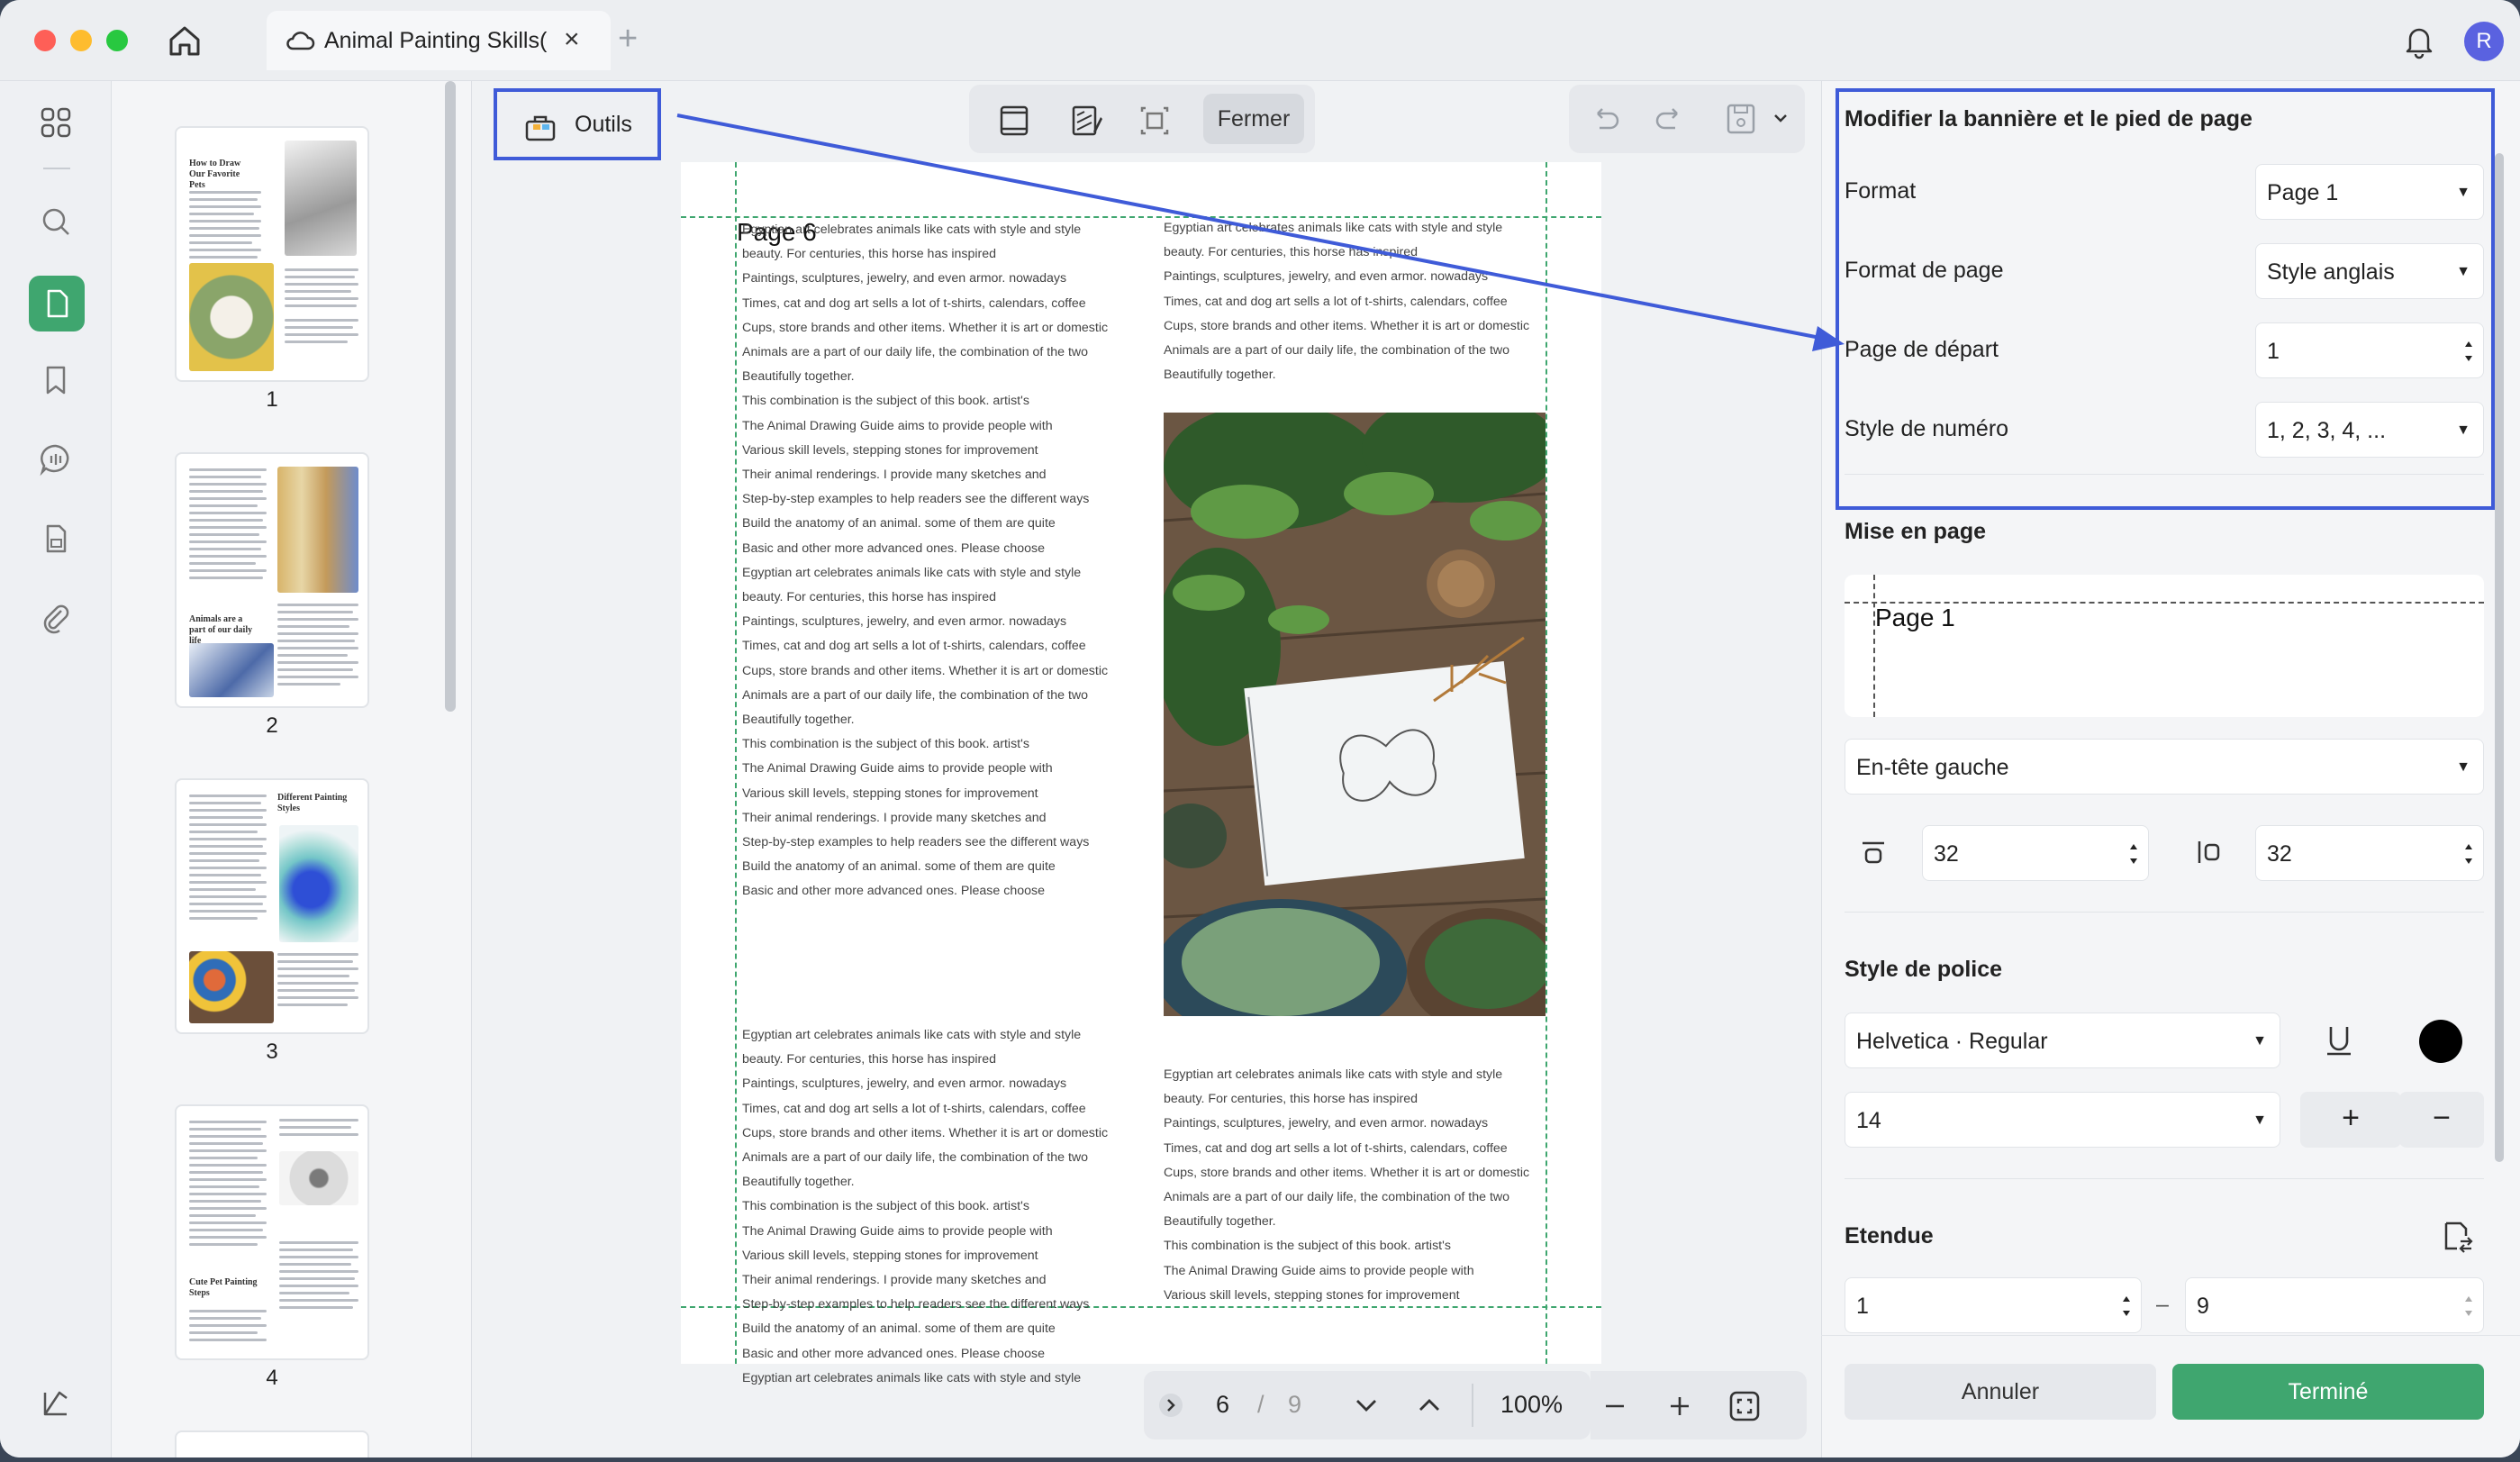  What do you see at coordinates (1155, 121) in the screenshot?
I see `background-icon` at bounding box center [1155, 121].